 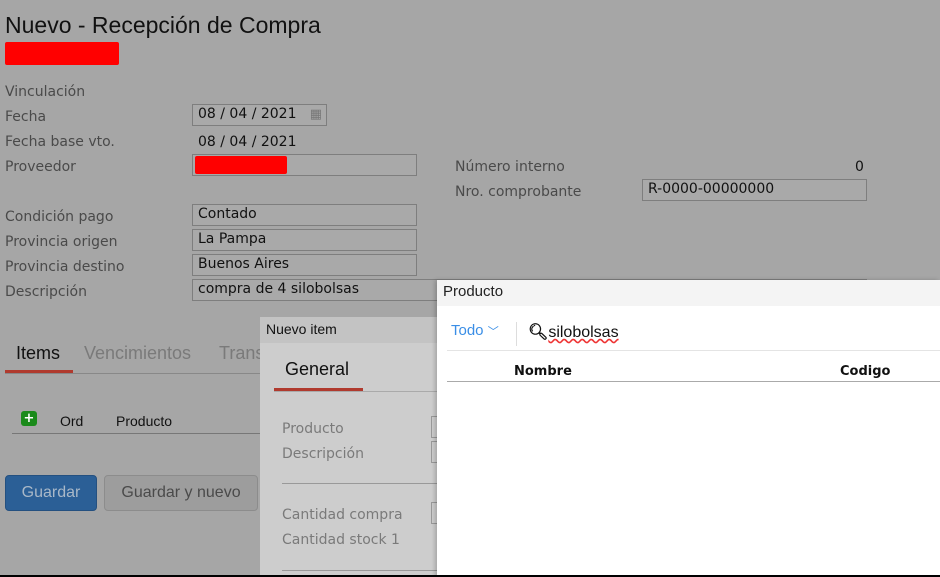 What do you see at coordinates (137, 353) in the screenshot?
I see `tab-vencimientos: Vencimientos` at bounding box center [137, 353].